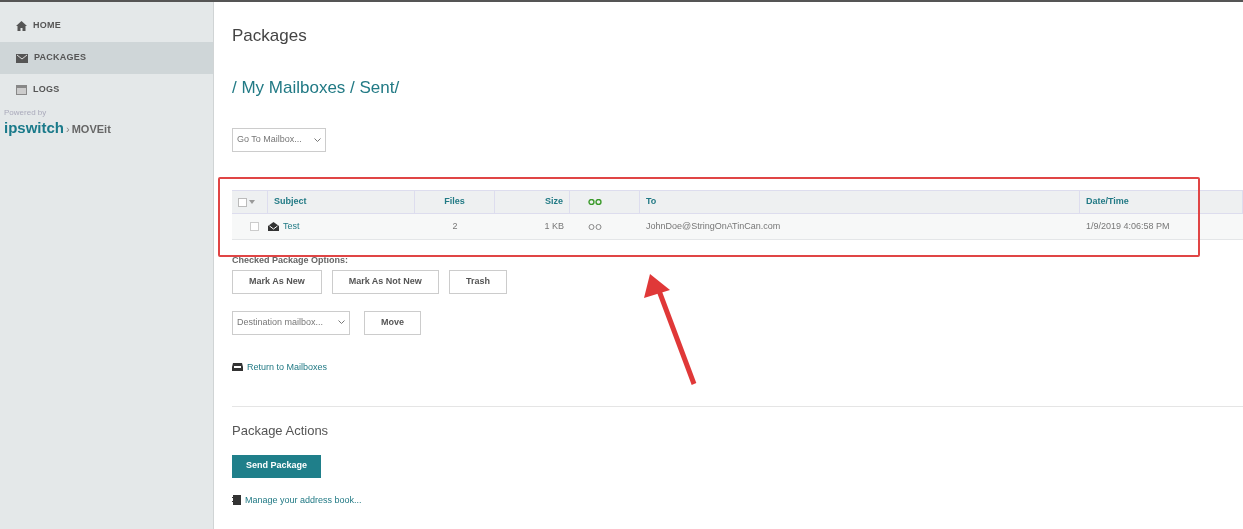  I want to click on sidebar-item: PACKAGES, so click(106, 58).